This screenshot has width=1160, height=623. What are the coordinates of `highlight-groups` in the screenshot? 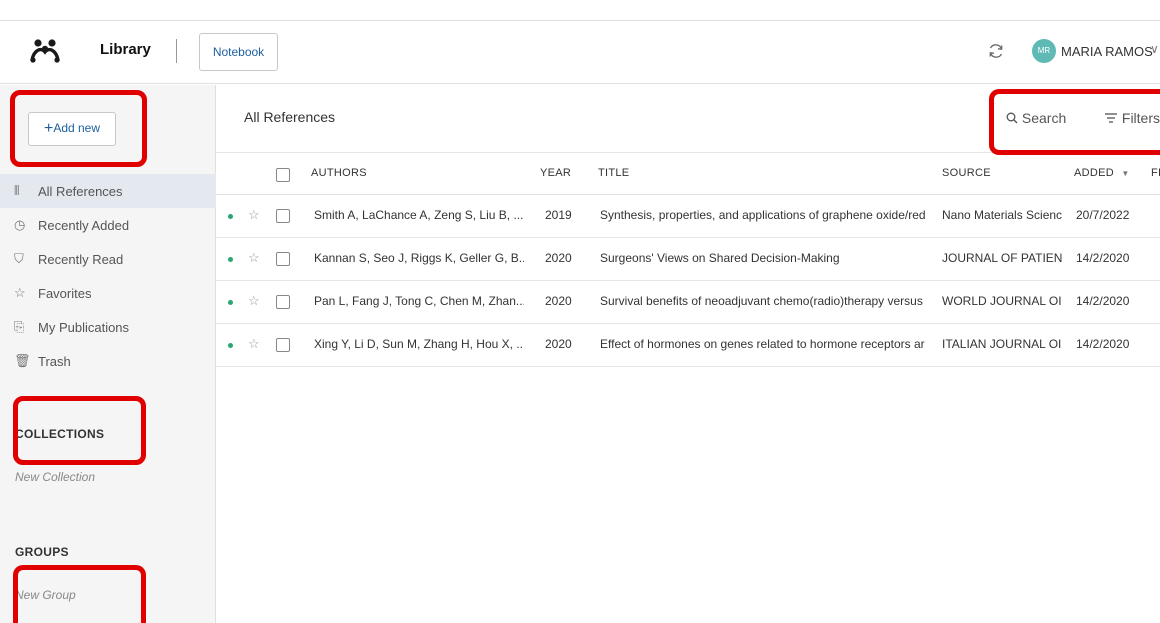 It's located at (79, 594).